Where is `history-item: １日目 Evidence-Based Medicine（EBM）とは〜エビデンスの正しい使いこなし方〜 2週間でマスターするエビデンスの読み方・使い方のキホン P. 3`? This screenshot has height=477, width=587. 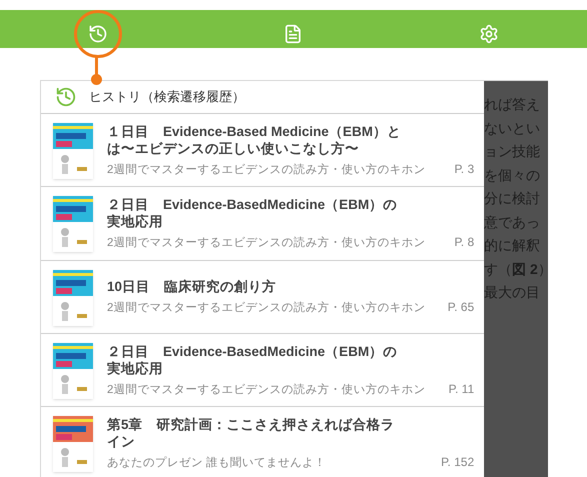 history-item: １日目 Evidence-Based Medicine（EBM）とは〜エビデンスの正しい使いこなし方〜 2週間でマスターするエビデンスの読み方・使い方のキホン P. 3 is located at coordinates (262, 151).